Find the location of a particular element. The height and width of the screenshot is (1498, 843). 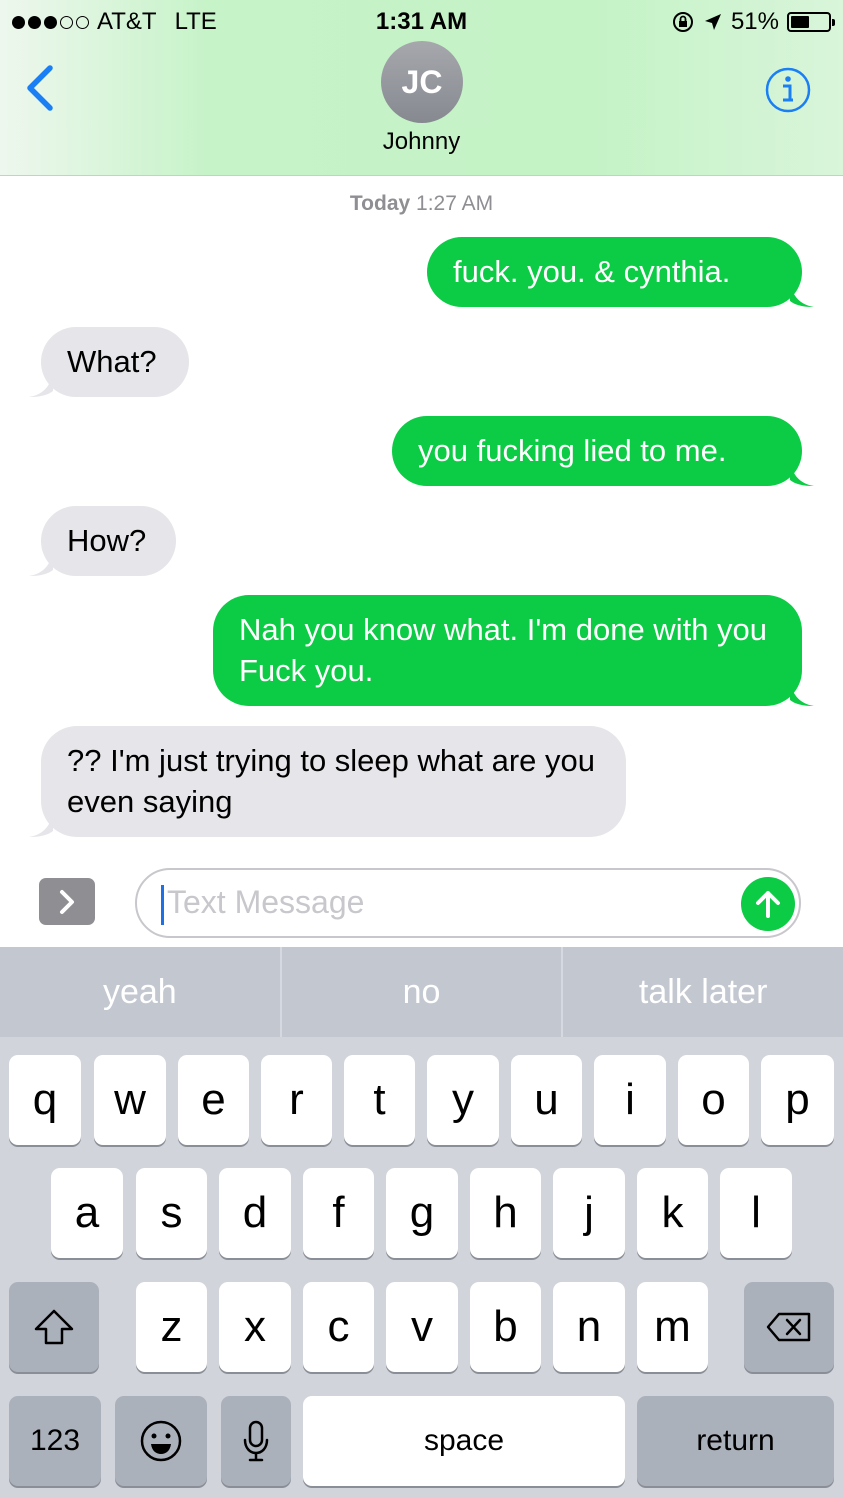

message-bubble-sent: you fucking lied to me. is located at coordinates (603, 451).